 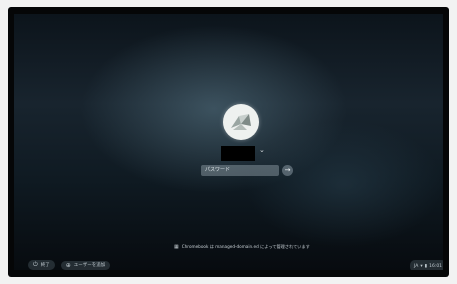 I want to click on building-icon: ▦, so click(x=176, y=247).